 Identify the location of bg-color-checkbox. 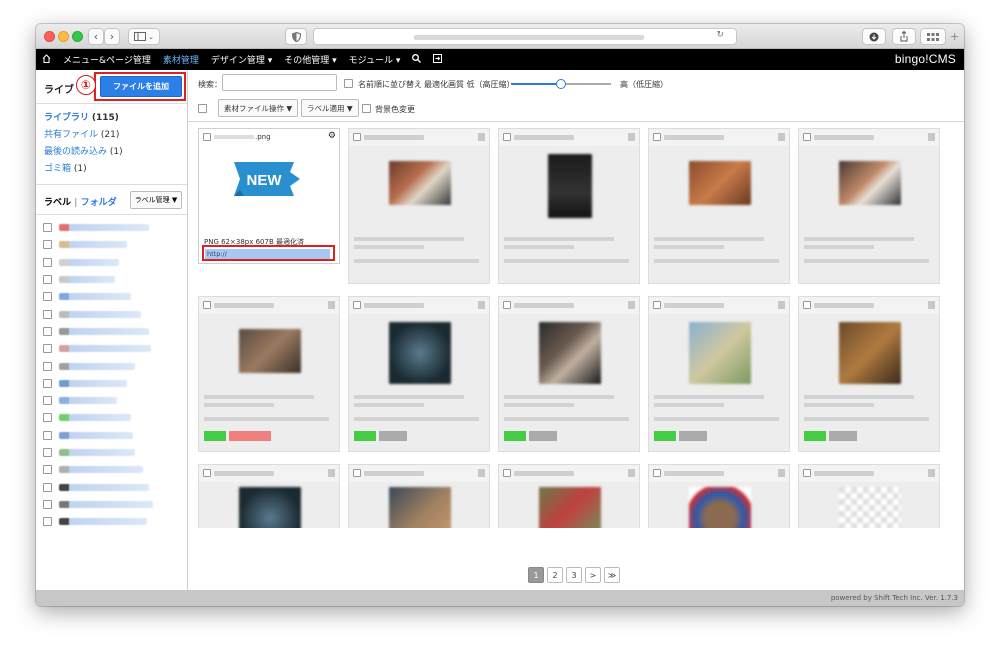
(366, 108).